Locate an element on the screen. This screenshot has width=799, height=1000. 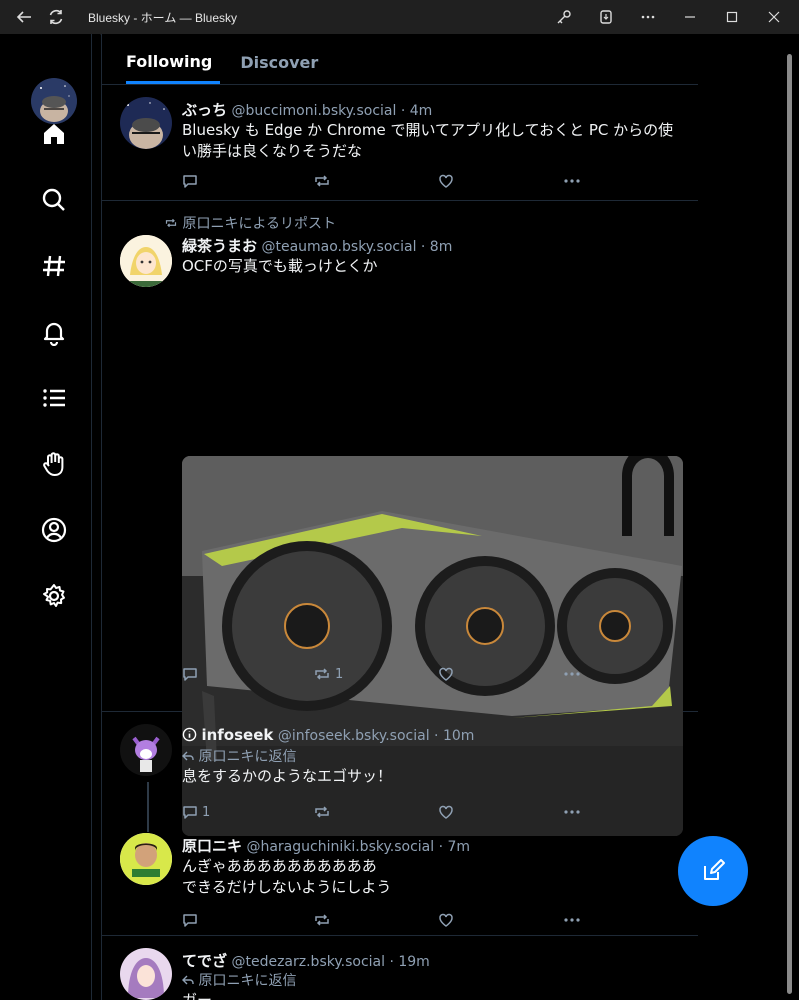
scrollbar-thumb is located at coordinates (789, 524).